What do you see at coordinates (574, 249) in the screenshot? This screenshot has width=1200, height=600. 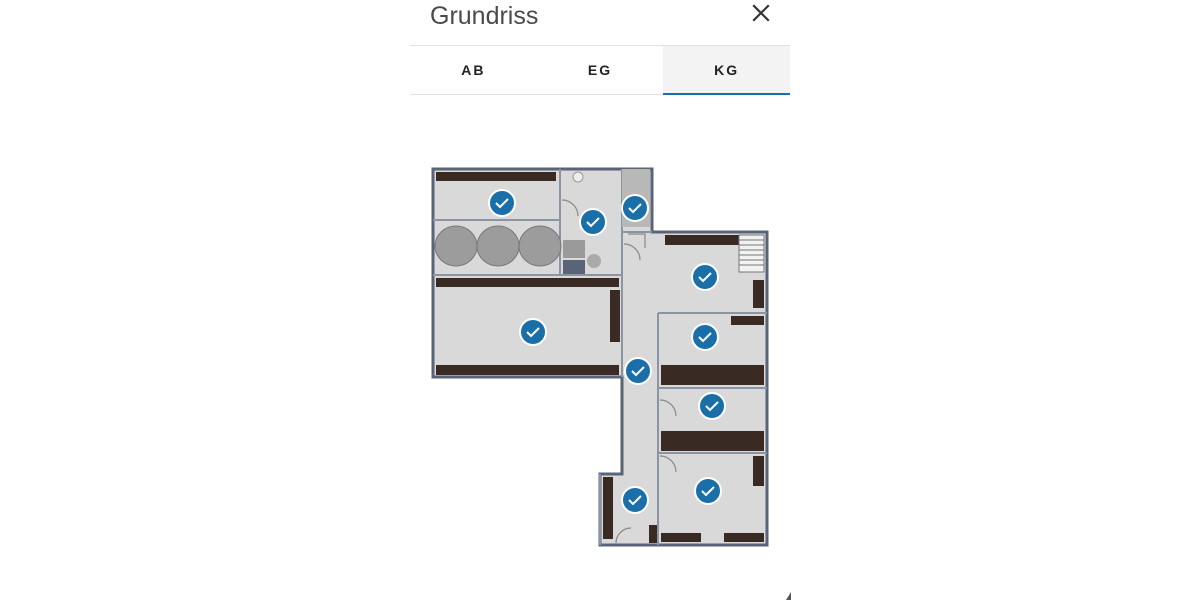 I see `sink` at bounding box center [574, 249].